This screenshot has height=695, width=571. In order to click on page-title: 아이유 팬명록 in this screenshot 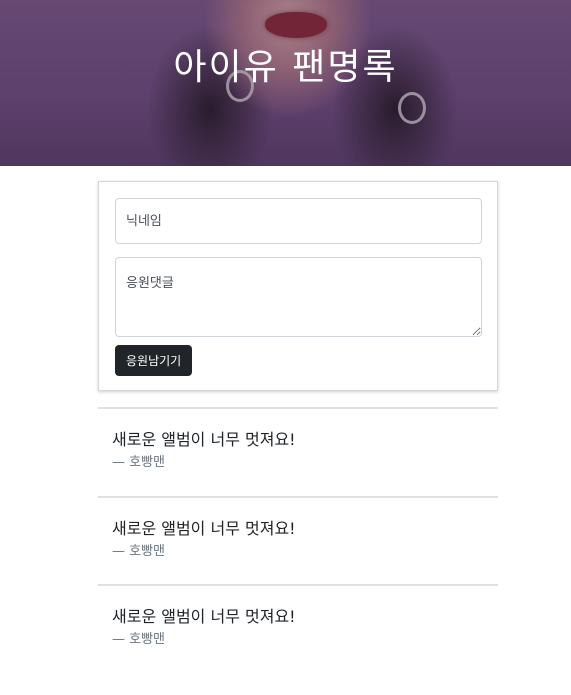, I will do `click(285, 67)`.